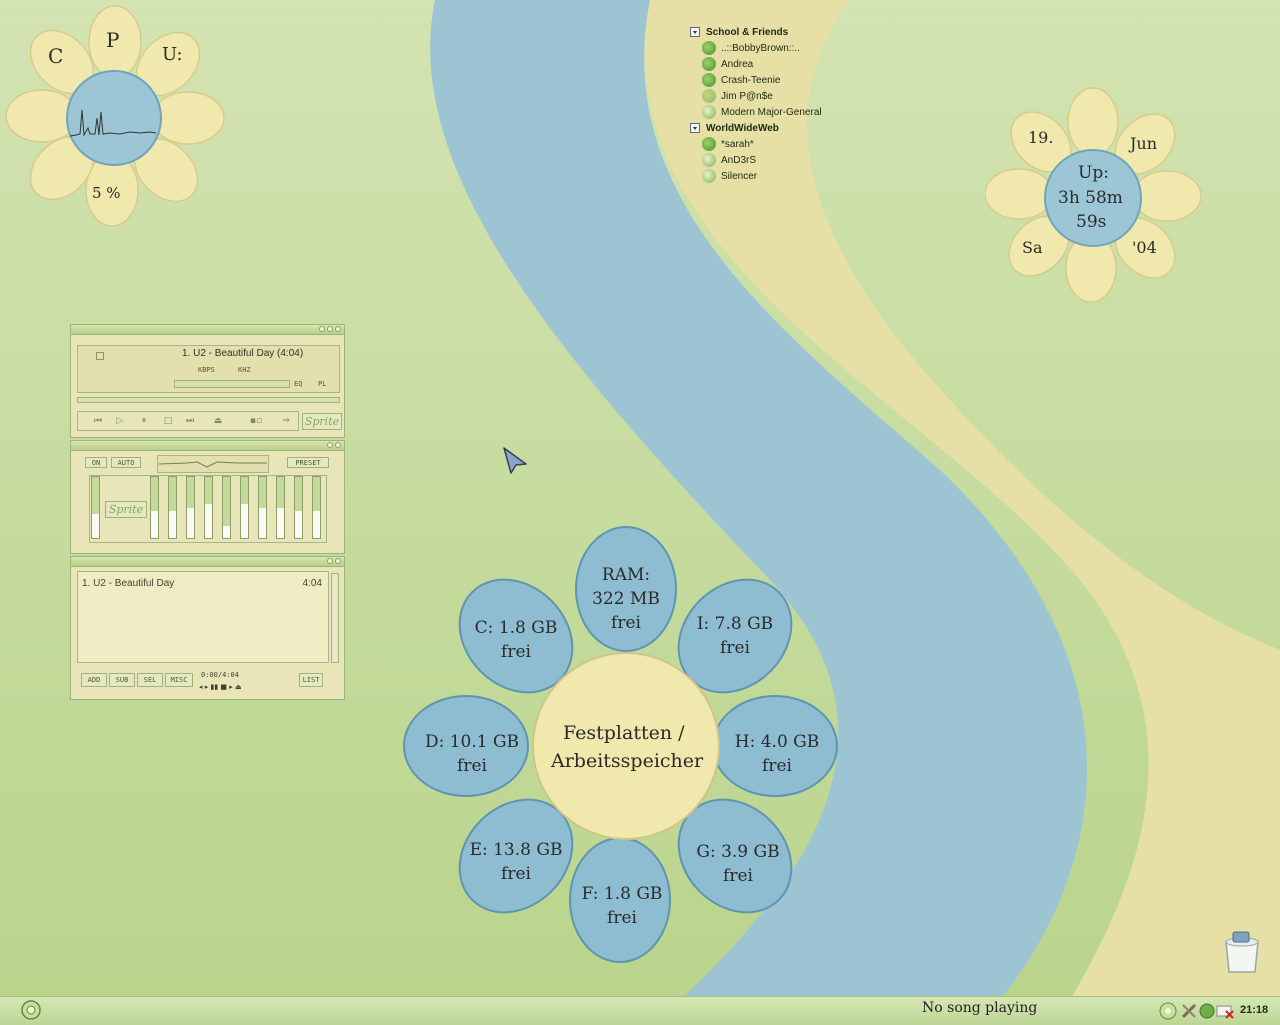  Describe the element at coordinates (322, 384) in the screenshot. I see `pl-toggle-button: PL` at that location.